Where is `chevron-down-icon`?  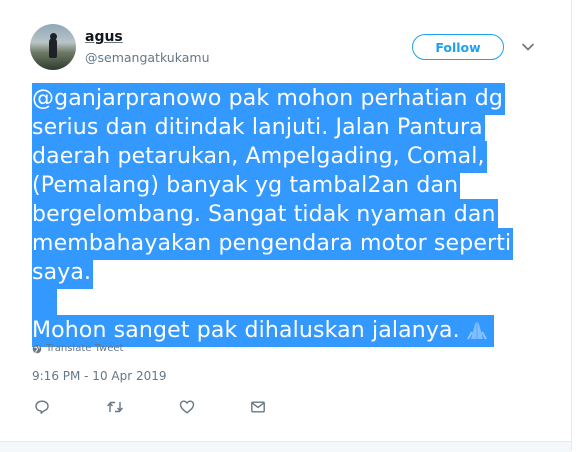
chevron-down-icon is located at coordinates (528, 47).